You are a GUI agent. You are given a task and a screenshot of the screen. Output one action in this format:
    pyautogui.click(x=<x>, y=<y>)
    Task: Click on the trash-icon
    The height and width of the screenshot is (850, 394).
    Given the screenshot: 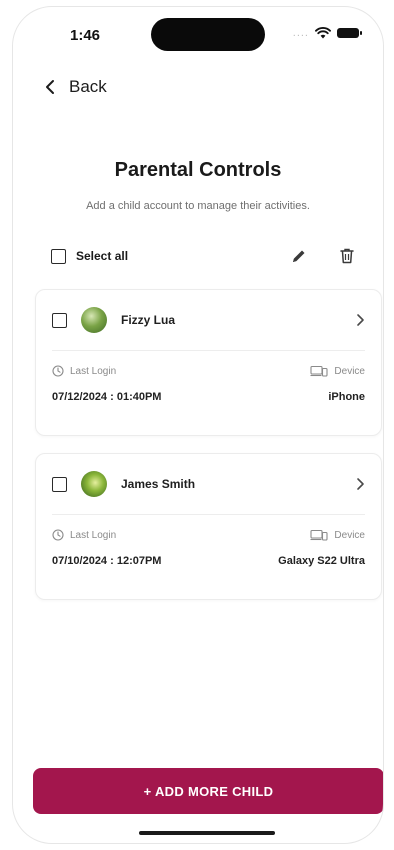 What is the action you would take?
    pyautogui.click(x=347, y=256)
    